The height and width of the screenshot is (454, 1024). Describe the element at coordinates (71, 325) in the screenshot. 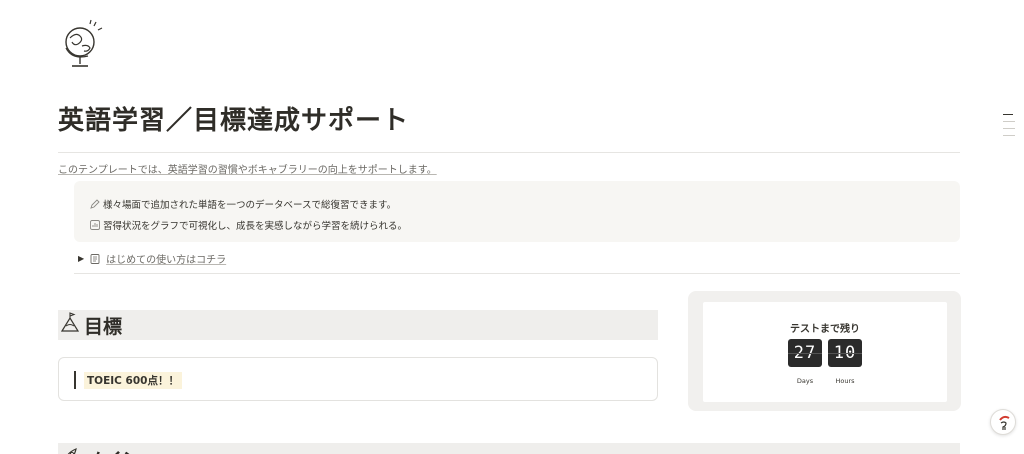

I see `mountain-flag-icon` at that location.